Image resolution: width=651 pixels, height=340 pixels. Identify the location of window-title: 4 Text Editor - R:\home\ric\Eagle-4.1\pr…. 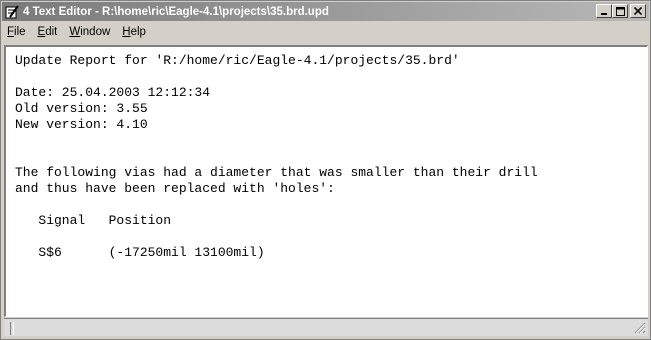
(176, 11).